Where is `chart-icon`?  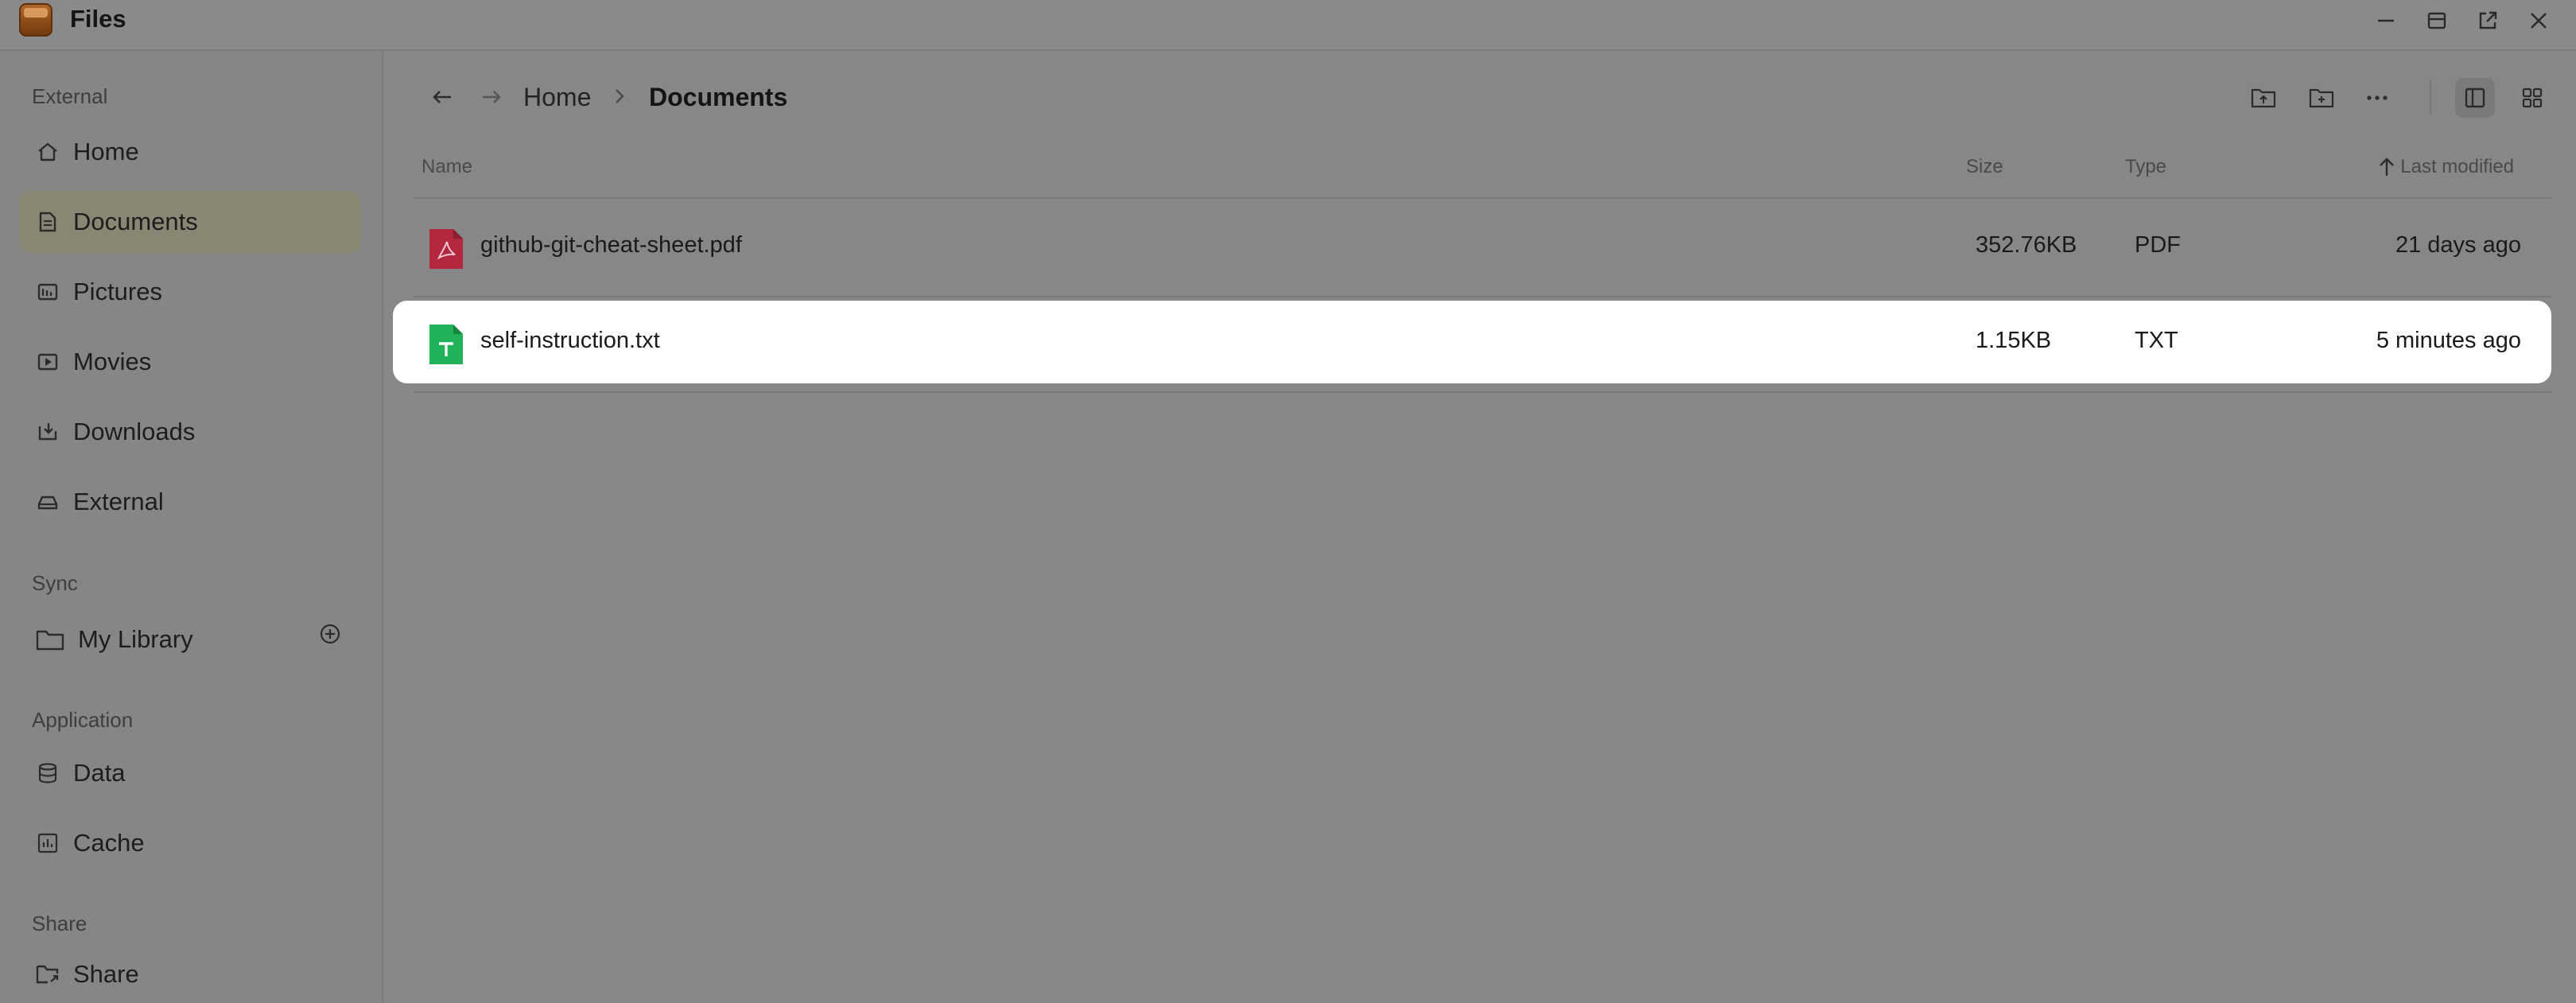
chart-icon is located at coordinates (48, 843).